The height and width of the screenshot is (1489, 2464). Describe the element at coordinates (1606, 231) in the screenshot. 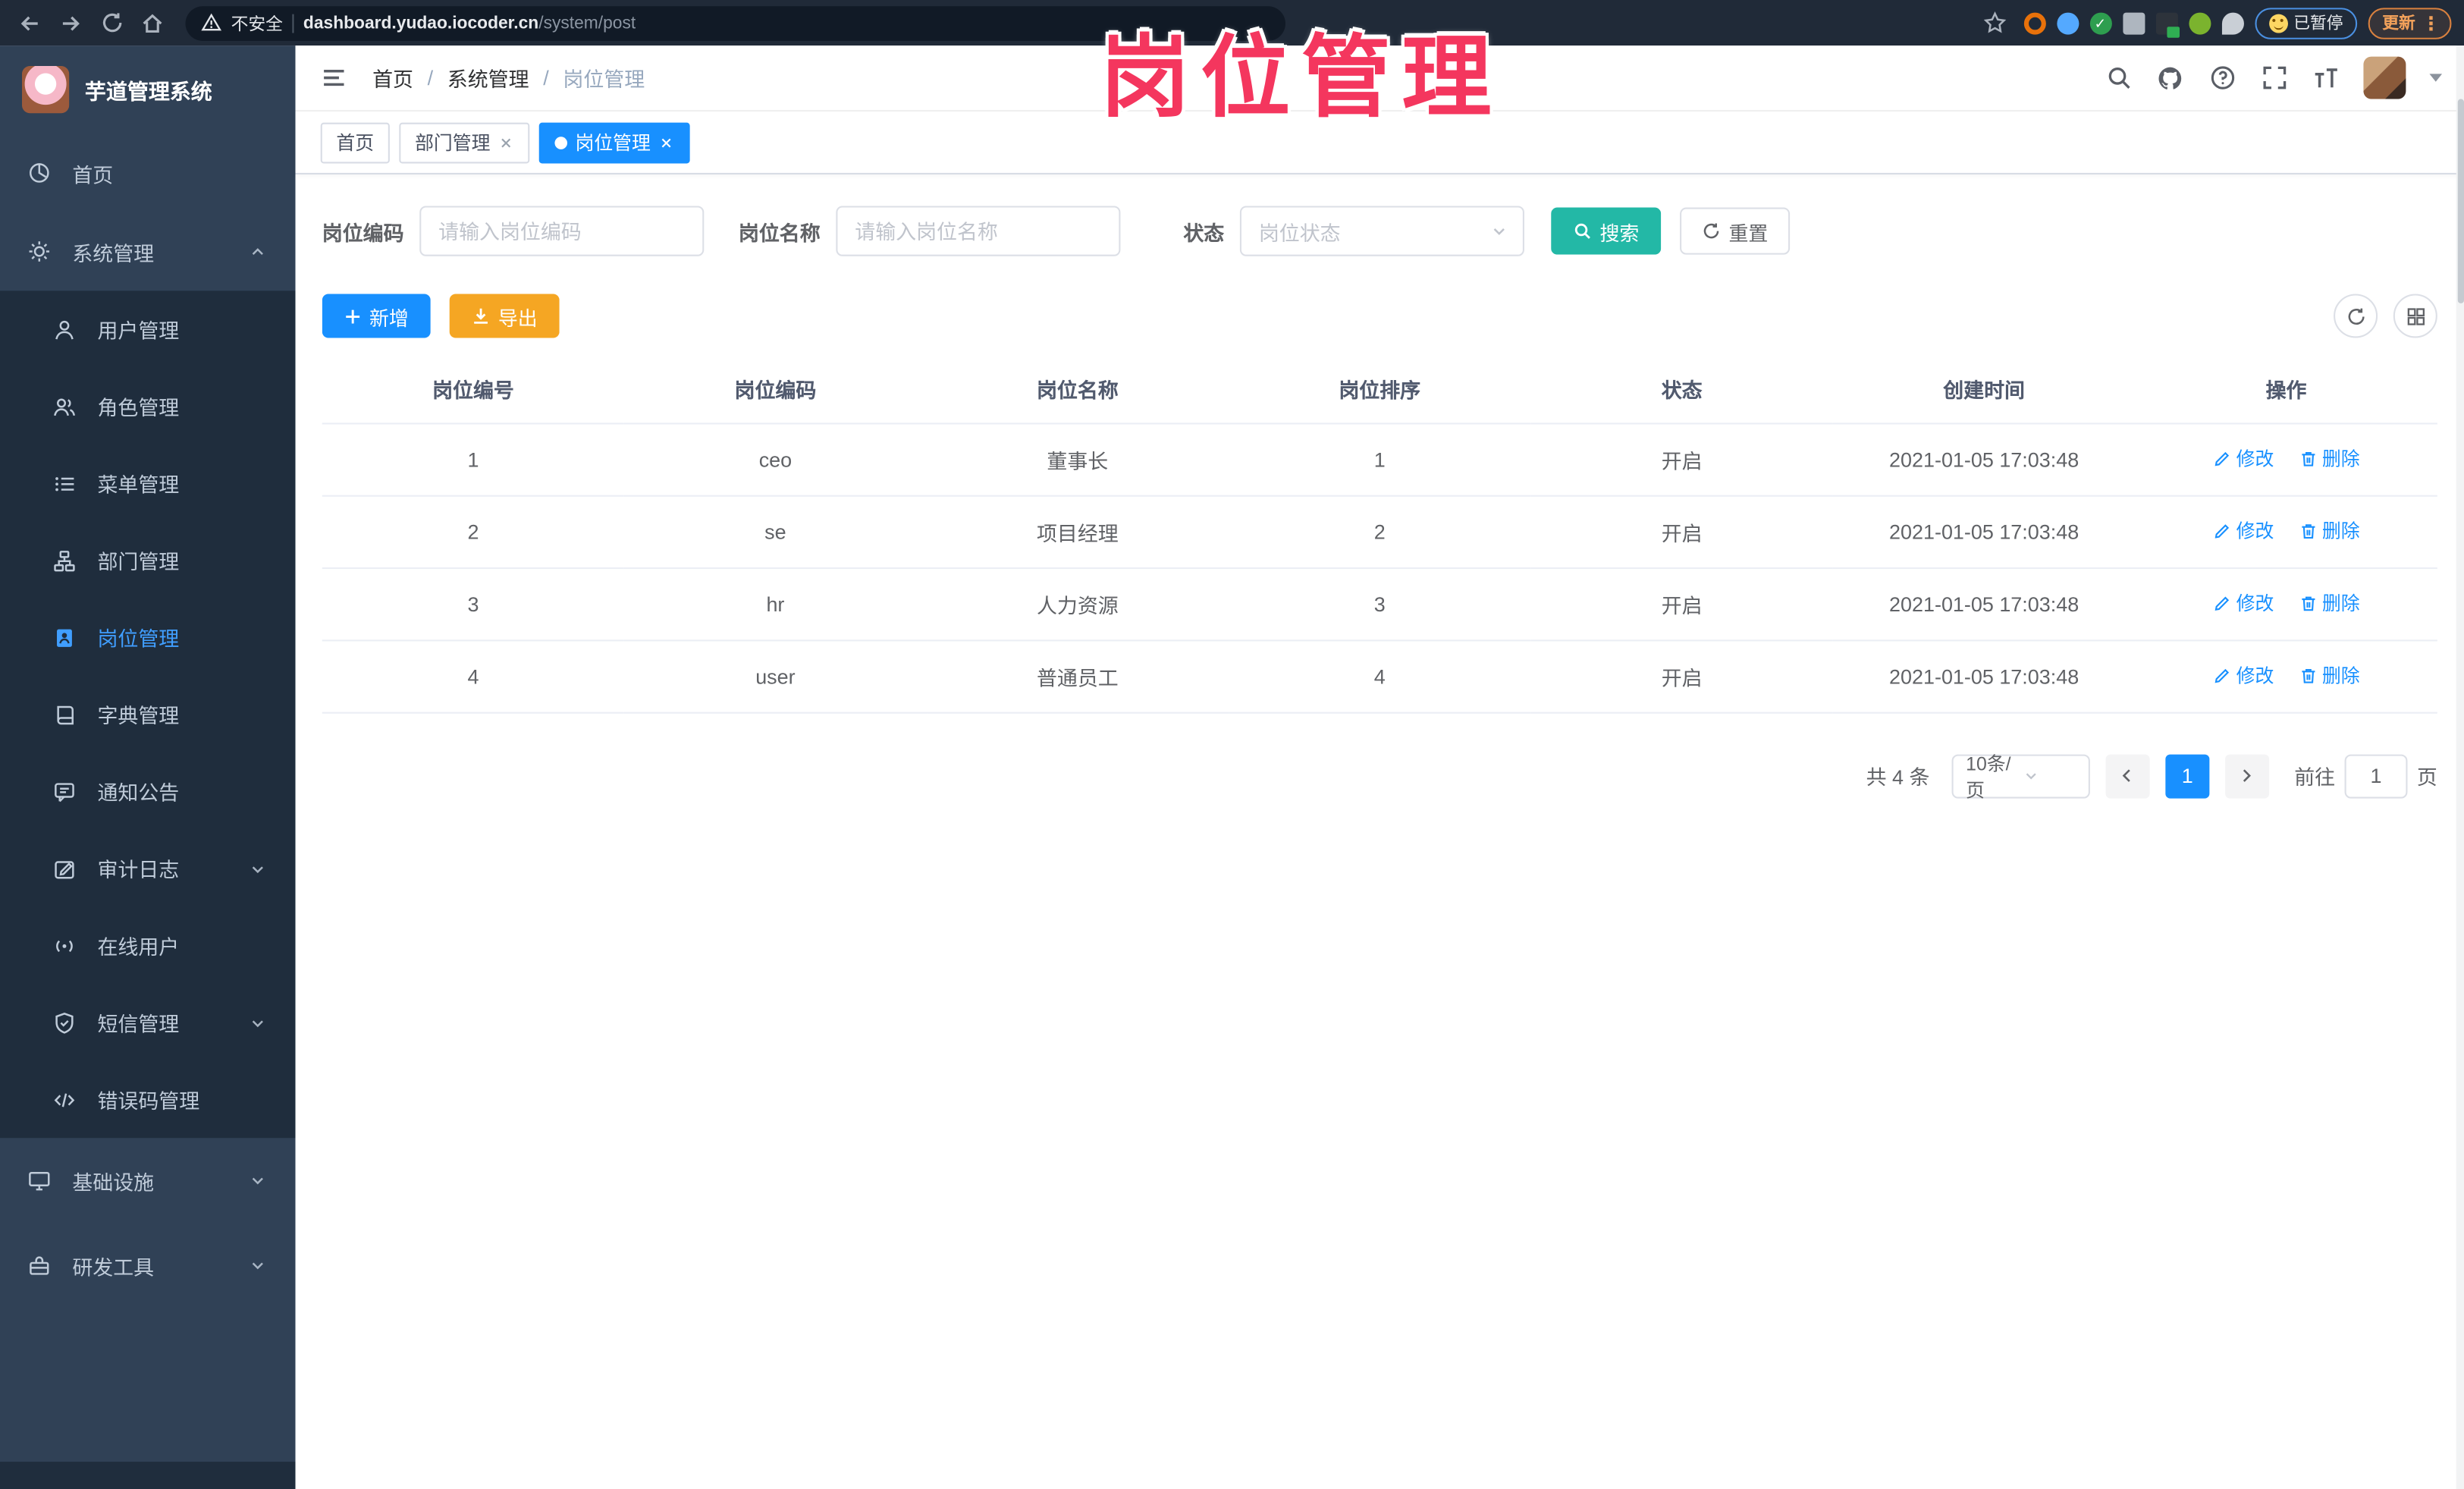

I see `search-button: 搜索` at that location.